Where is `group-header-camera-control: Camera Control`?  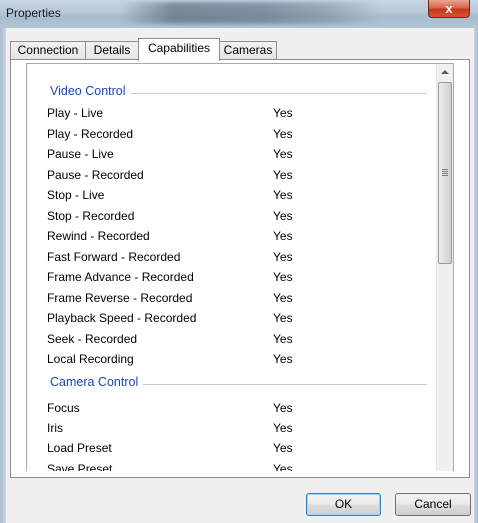 group-header-camera-control: Camera Control is located at coordinates (227, 384).